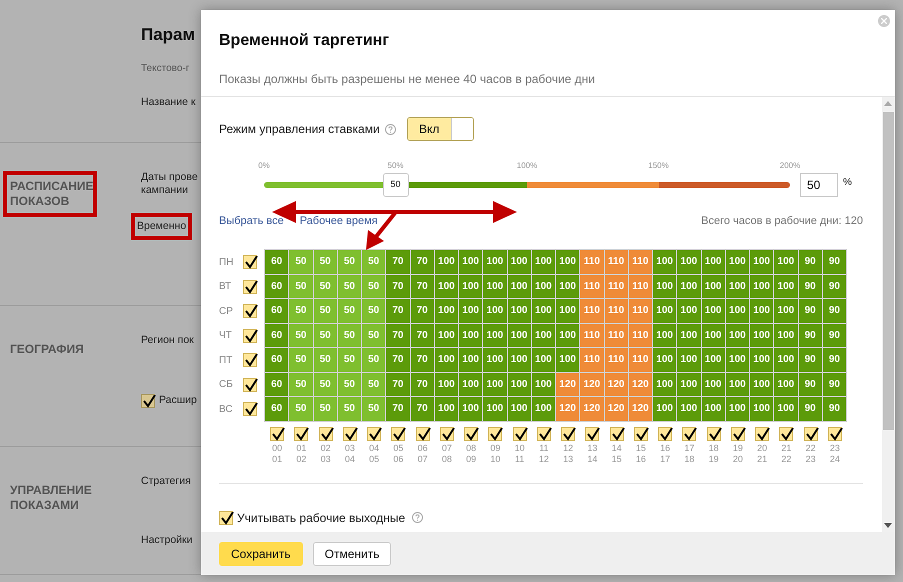 Image resolution: width=903 pixels, height=582 pixels. Describe the element at coordinates (592, 384) in the screenshot. I see `grid-cell: 120` at that location.